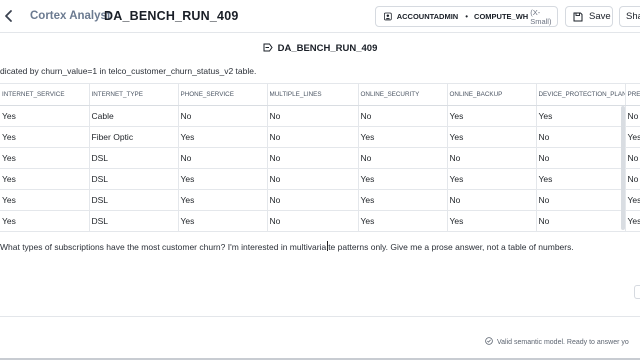 The image size is (640, 360). What do you see at coordinates (327, 48) in the screenshot?
I see `document-title-text: DA_BENCH_RUN_409` at bounding box center [327, 48].